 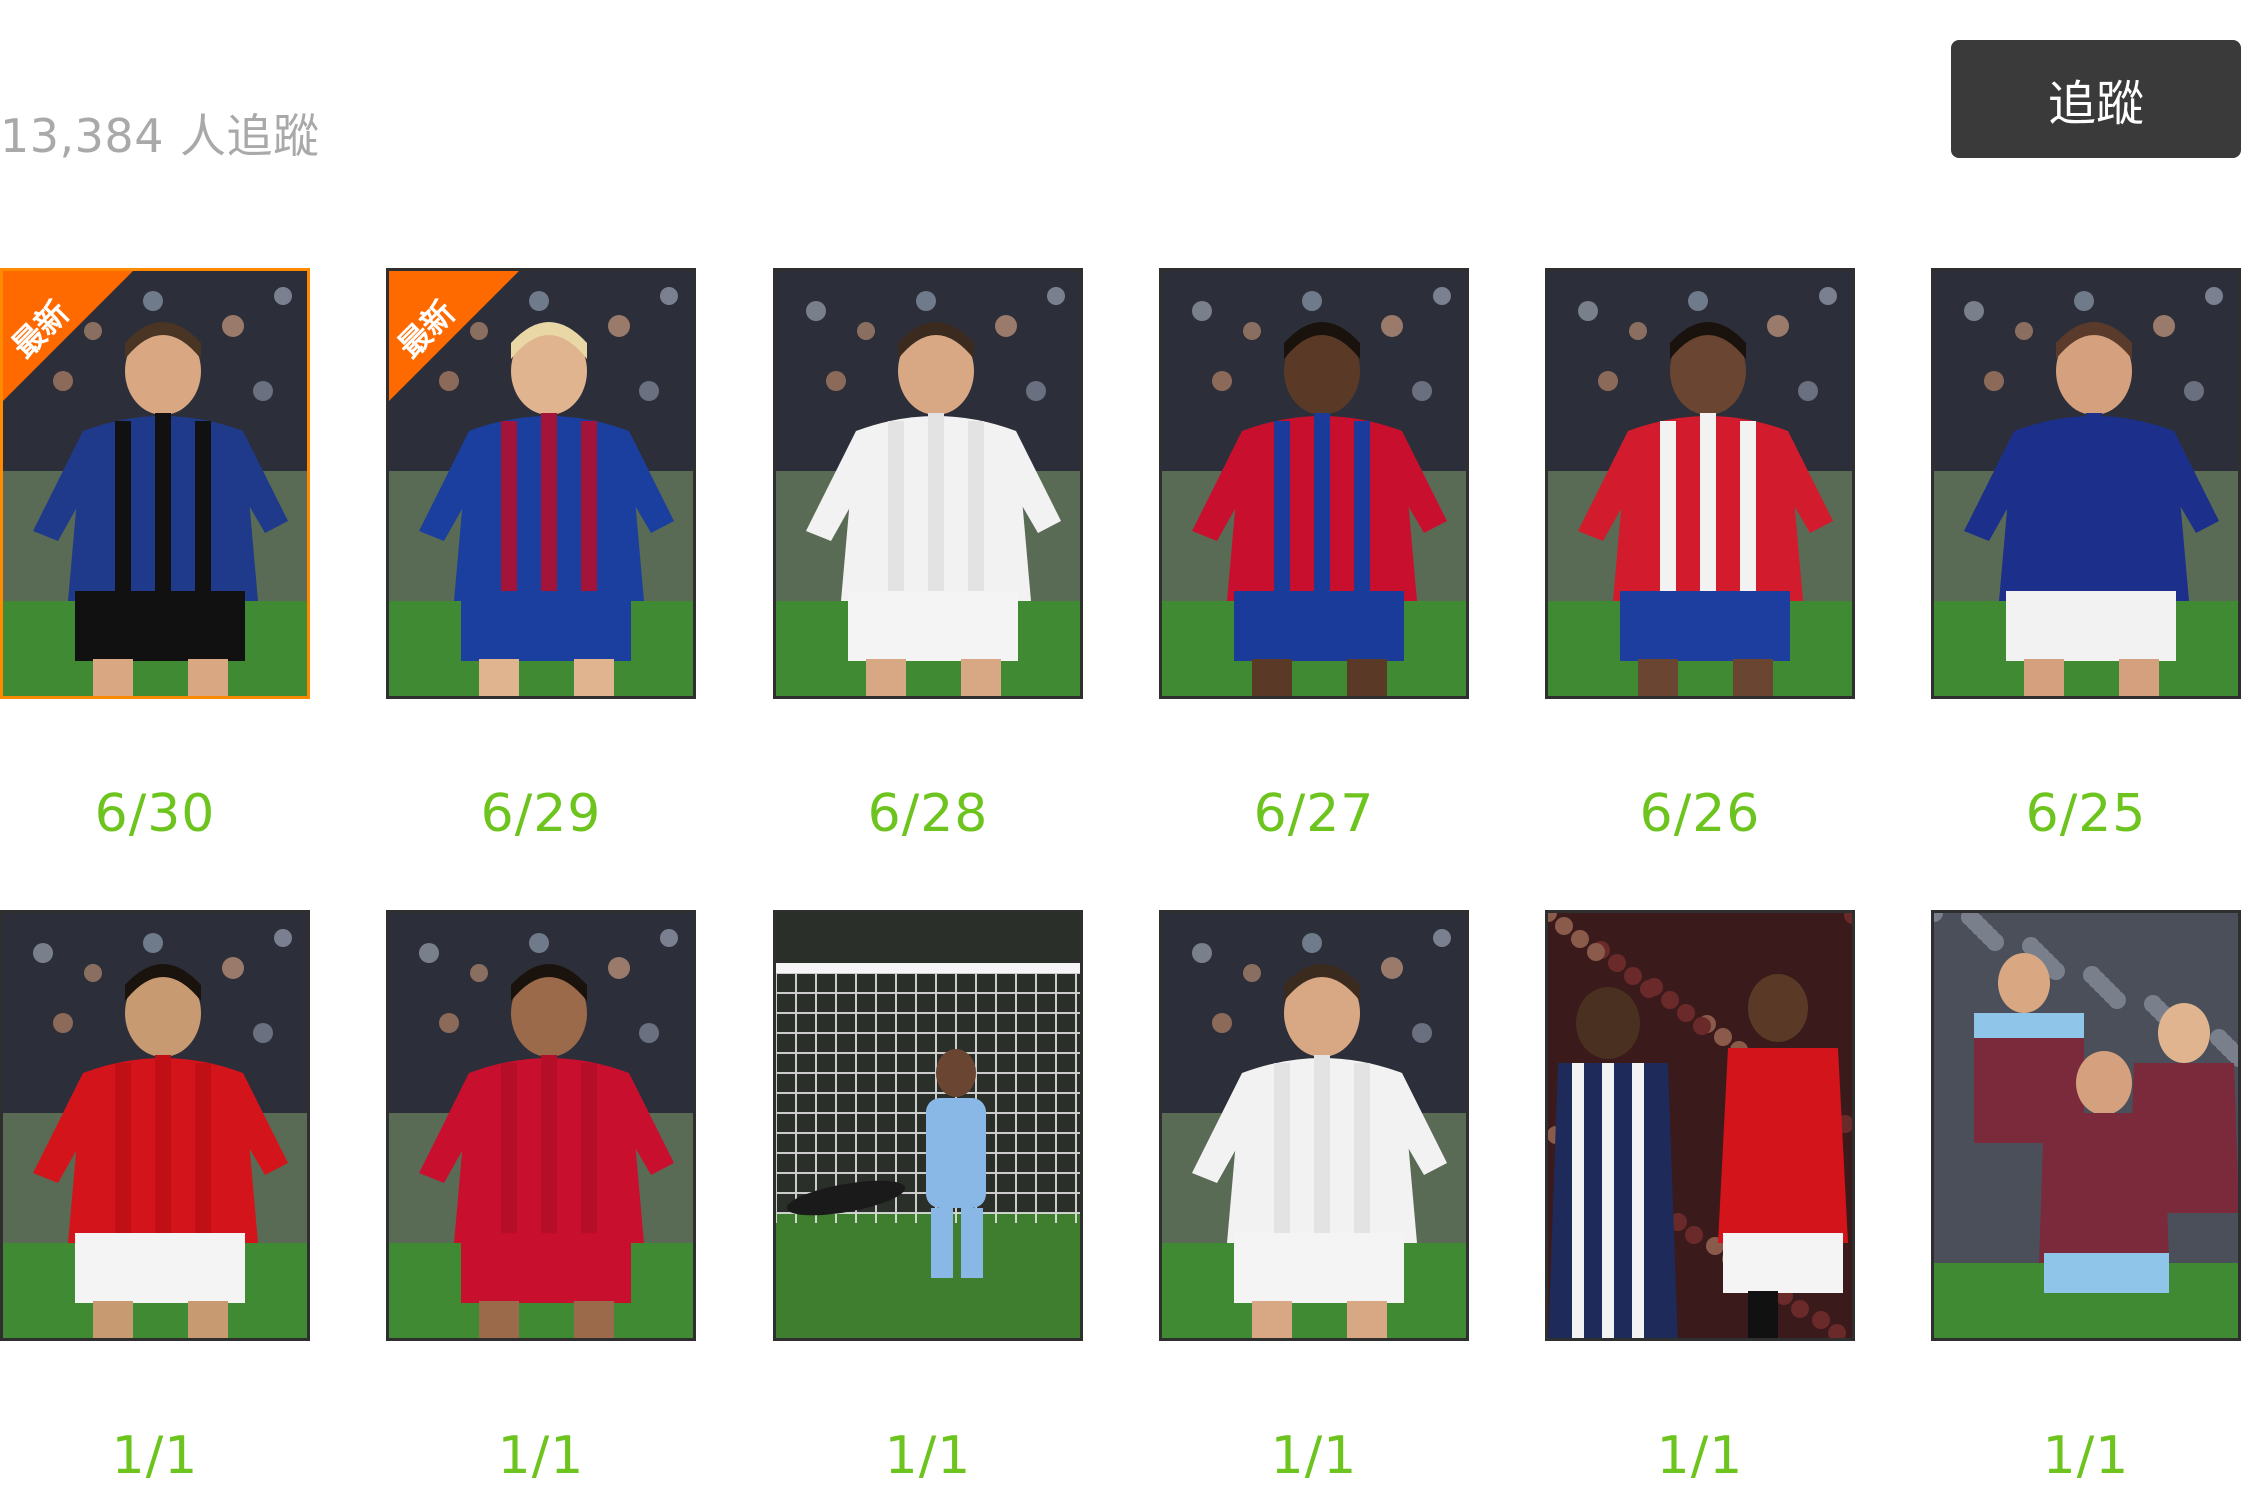 I want to click on follower-count-number: 13,384, so click(x=82, y=136).